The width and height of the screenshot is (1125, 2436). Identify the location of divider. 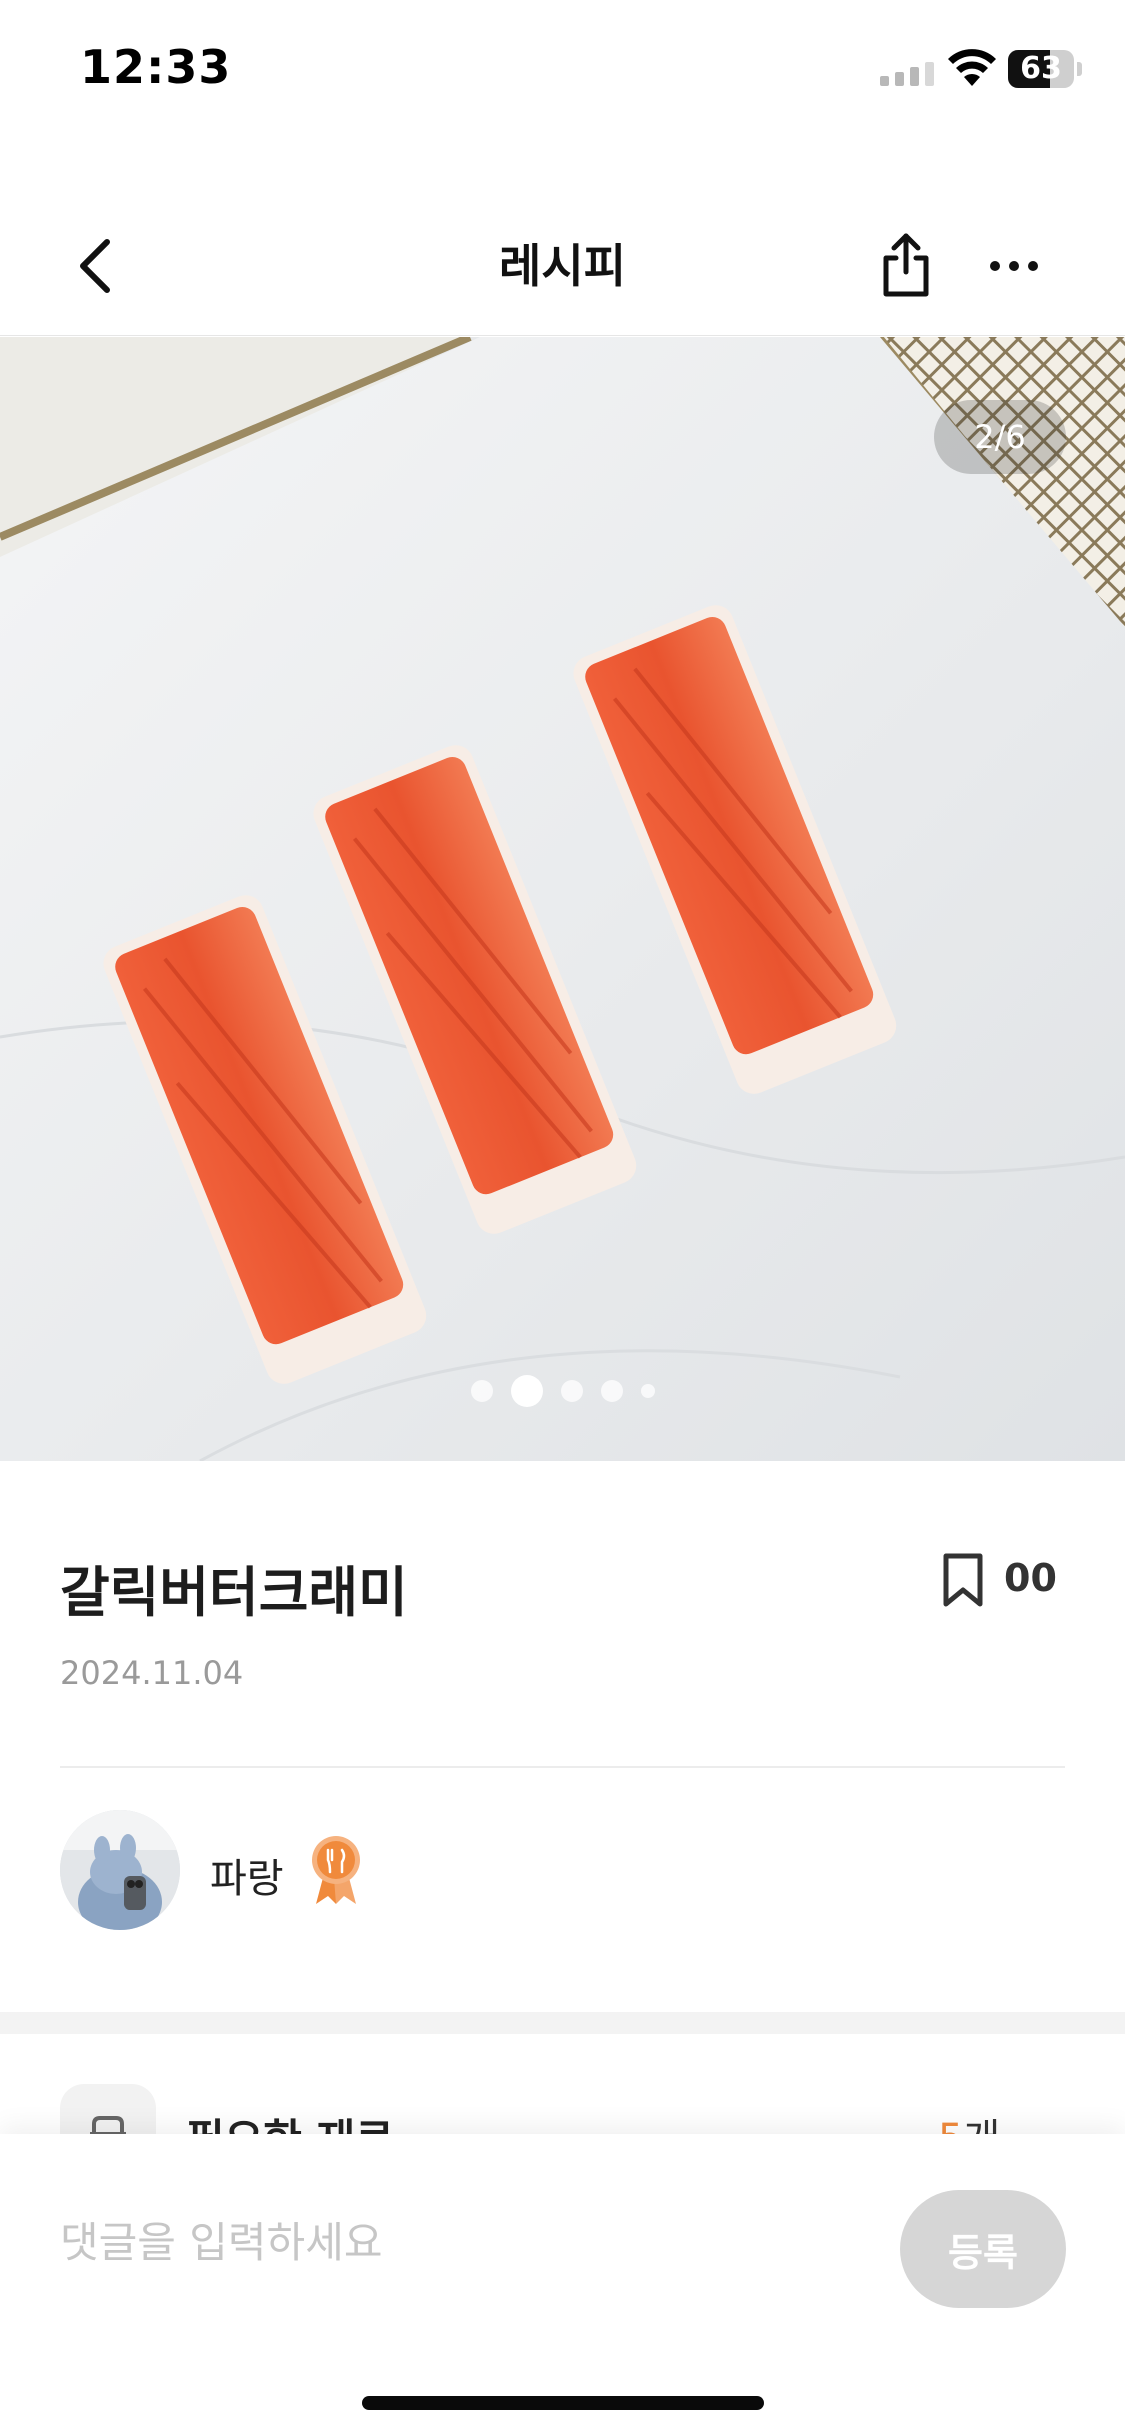
(562, 1767).